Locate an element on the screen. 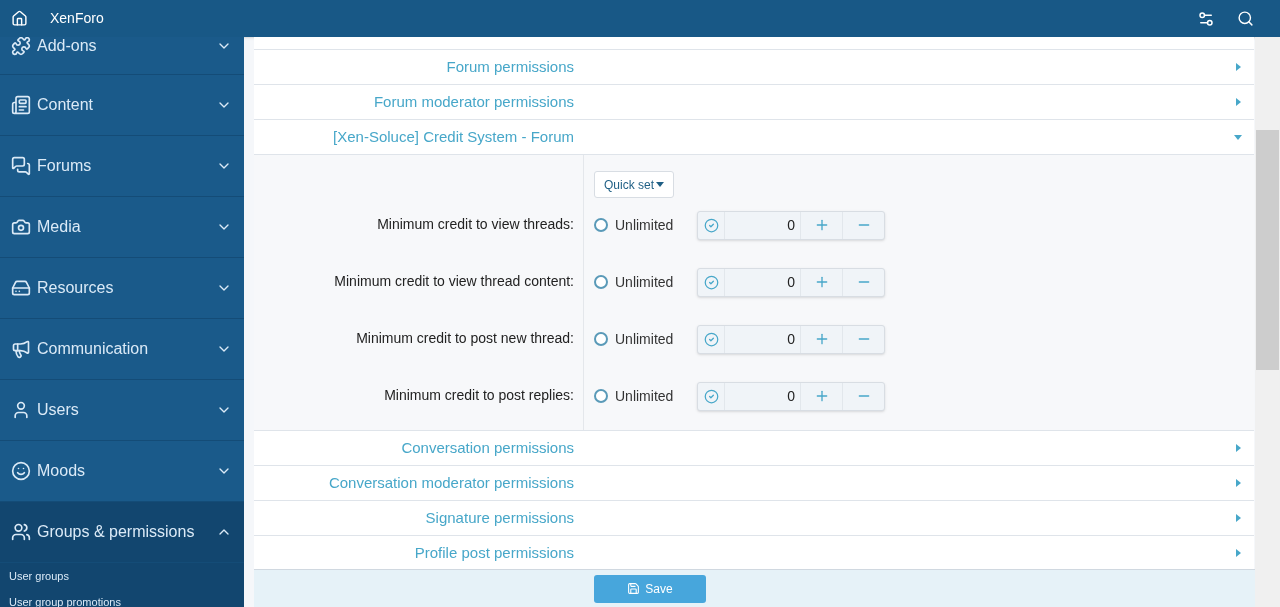 This screenshot has height=607, width=1280. sidebar-item: Communication is located at coordinates (122, 349).